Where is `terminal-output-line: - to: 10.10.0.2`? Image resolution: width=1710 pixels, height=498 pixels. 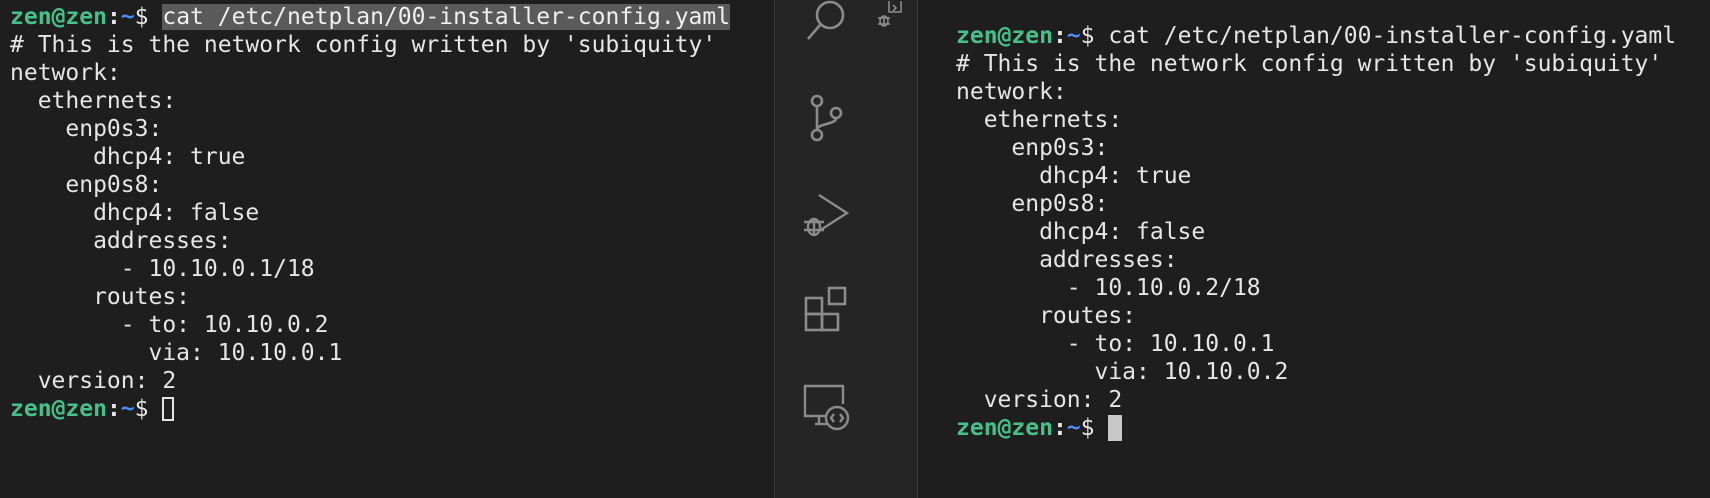
terminal-output-line: - to: 10.10.0.2 is located at coordinates (169, 325).